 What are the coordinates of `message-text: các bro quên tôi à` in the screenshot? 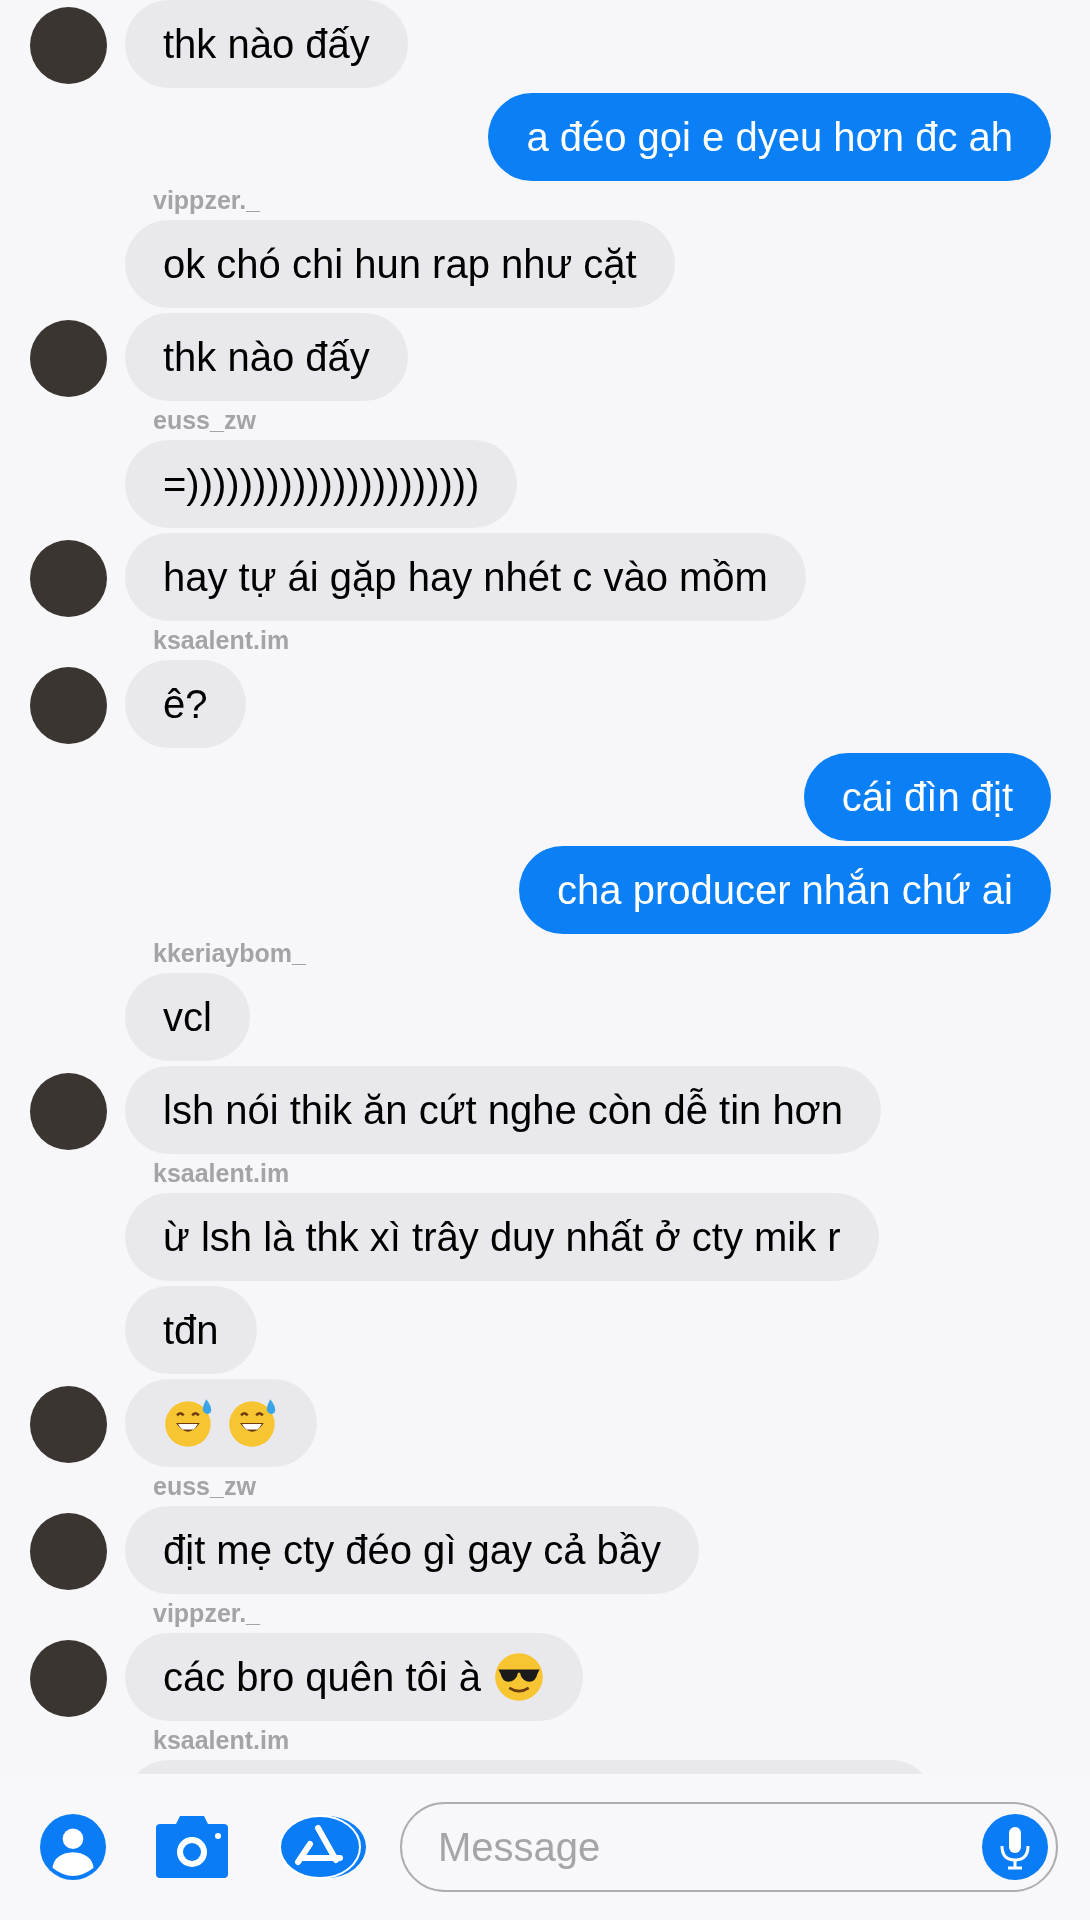 It's located at (322, 1677).